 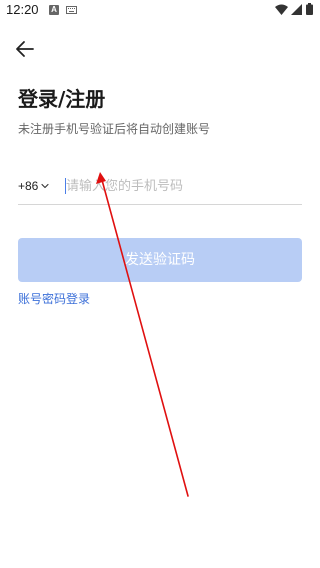 I want to click on country-code-selector: +86, so click(x=34, y=186).